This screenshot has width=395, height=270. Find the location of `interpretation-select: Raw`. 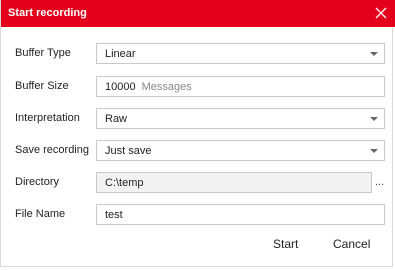

interpretation-select: Raw is located at coordinates (240, 118).